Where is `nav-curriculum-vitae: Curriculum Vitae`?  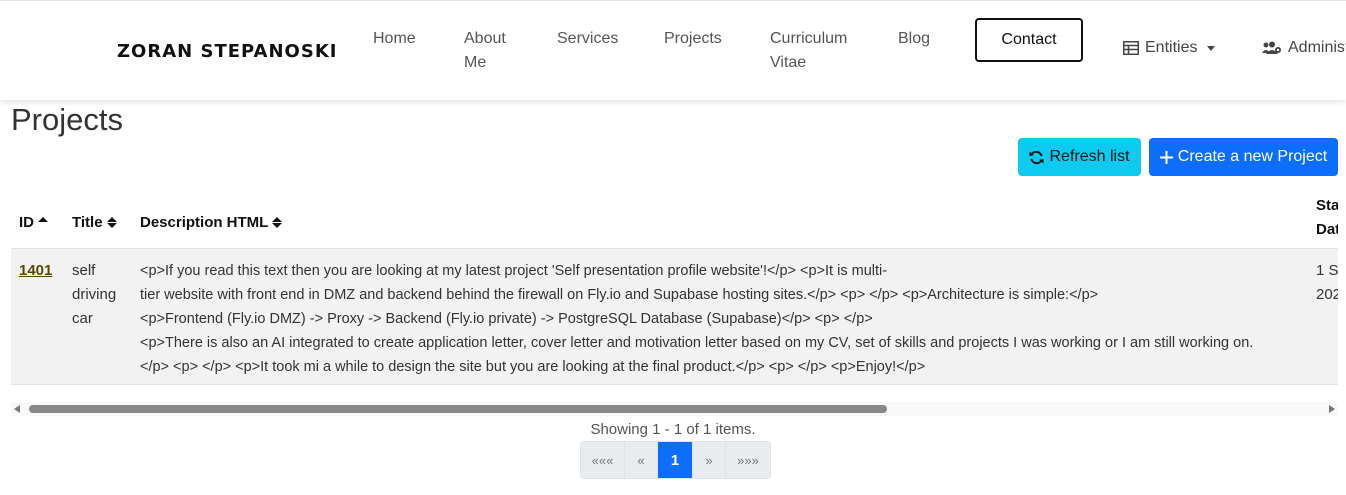 nav-curriculum-vitae: Curriculum Vitae is located at coordinates (808, 51).